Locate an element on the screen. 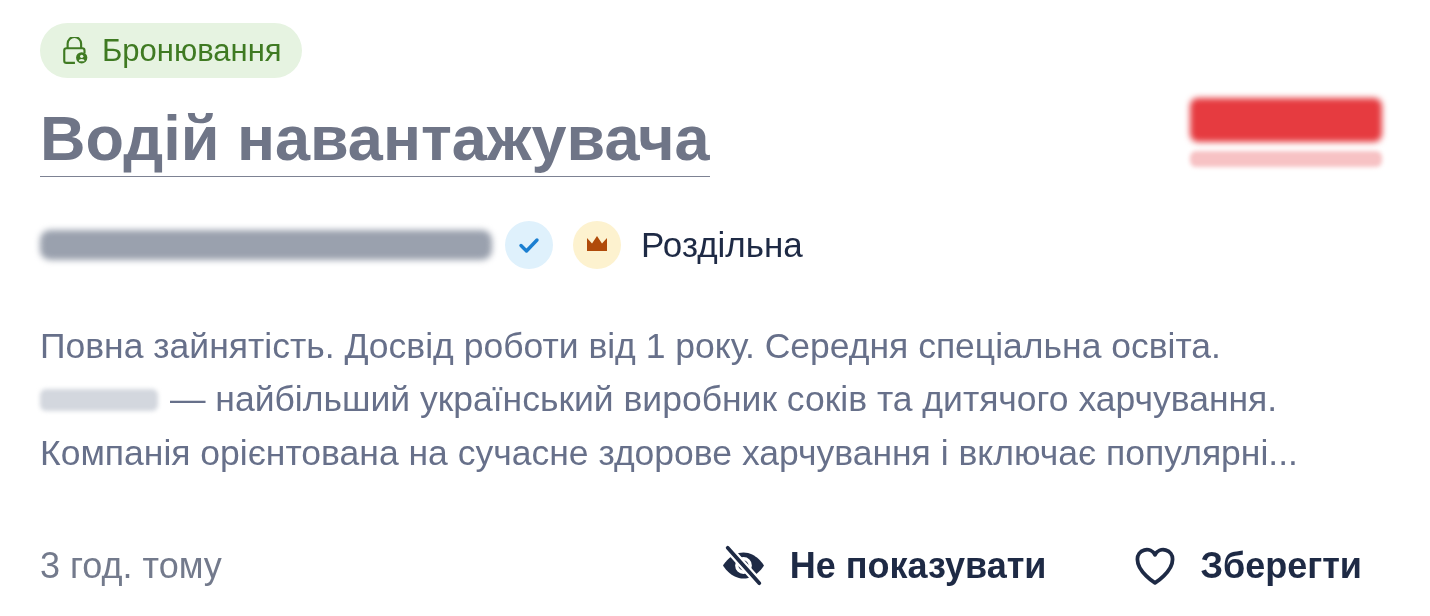  eye-slash-icon is located at coordinates (743, 566).